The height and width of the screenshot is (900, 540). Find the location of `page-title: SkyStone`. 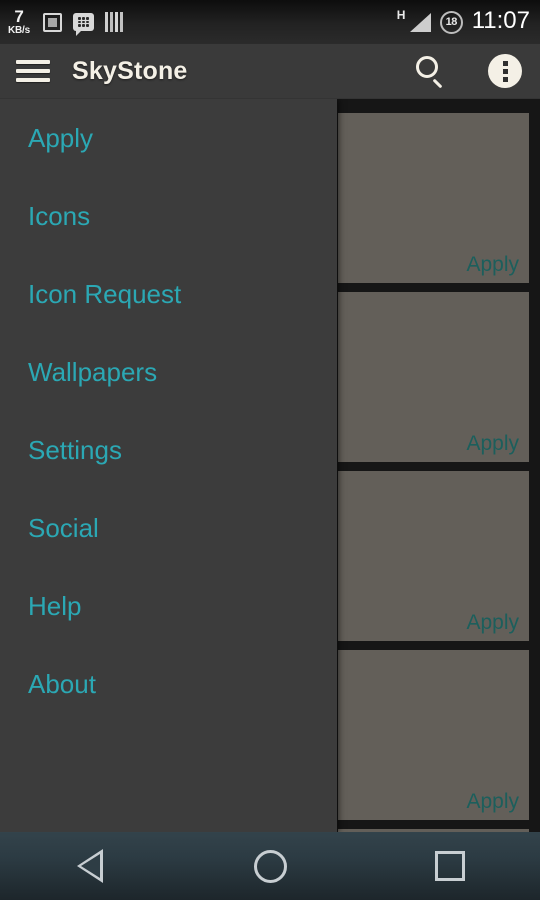

page-title: SkyStone is located at coordinates (130, 70).